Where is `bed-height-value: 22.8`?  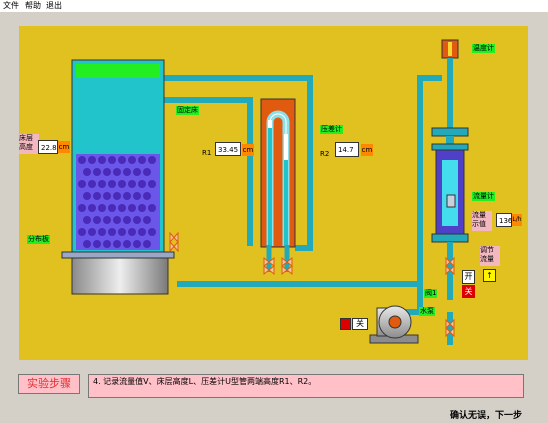 bed-height-value: 22.8 is located at coordinates (48, 147).